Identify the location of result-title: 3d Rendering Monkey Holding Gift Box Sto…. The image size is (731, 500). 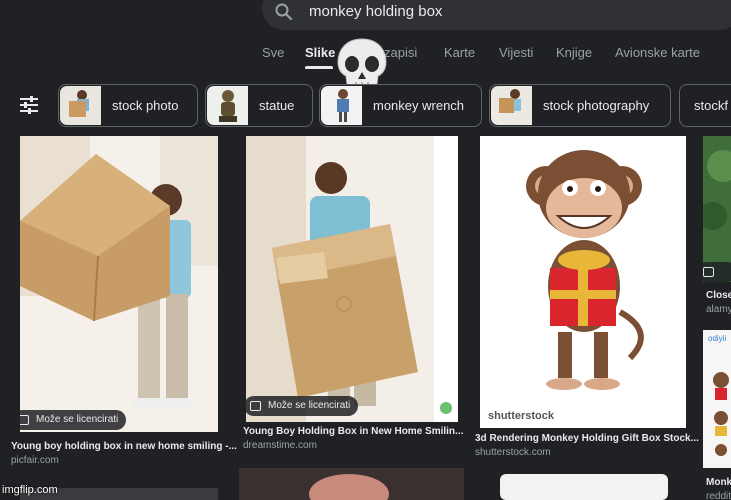
(587, 438).